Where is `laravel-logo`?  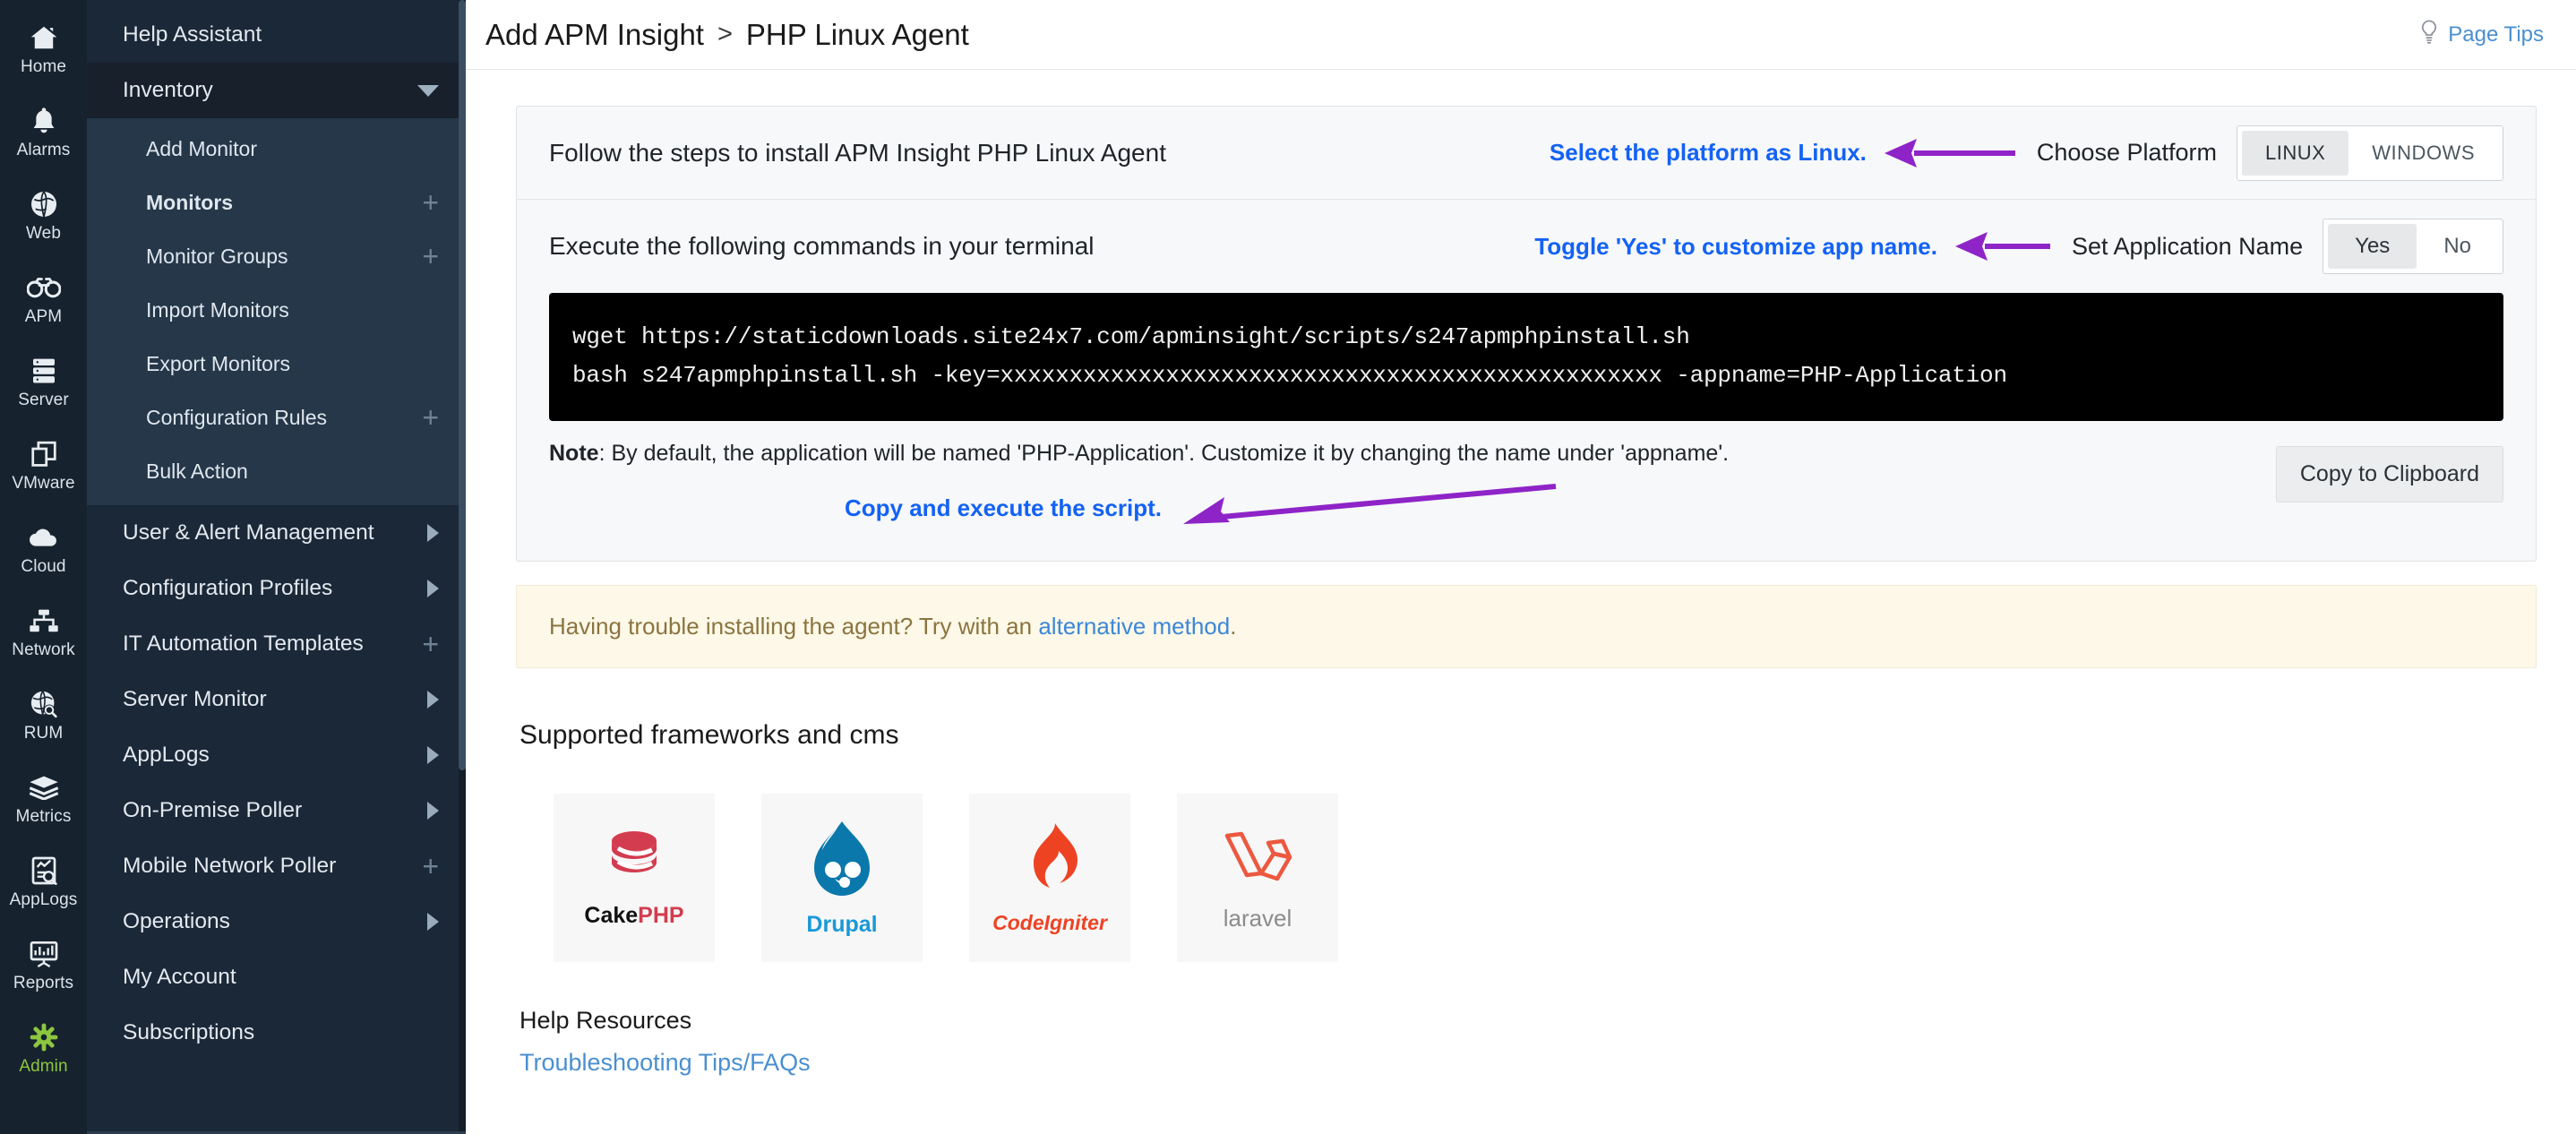 laravel-logo is located at coordinates (1258, 863).